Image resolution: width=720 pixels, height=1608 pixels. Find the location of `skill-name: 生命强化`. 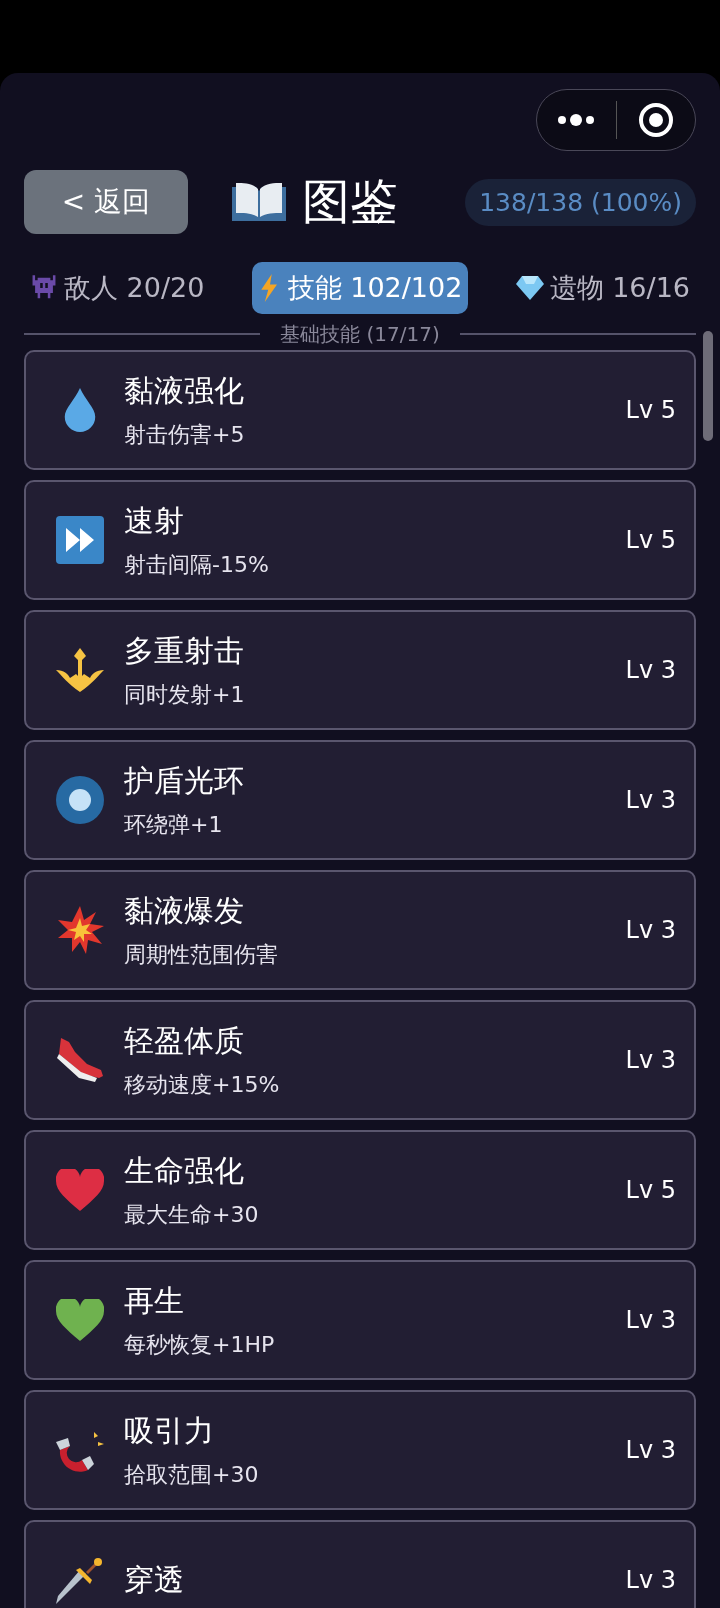

skill-name: 生命强化 is located at coordinates (184, 1170).